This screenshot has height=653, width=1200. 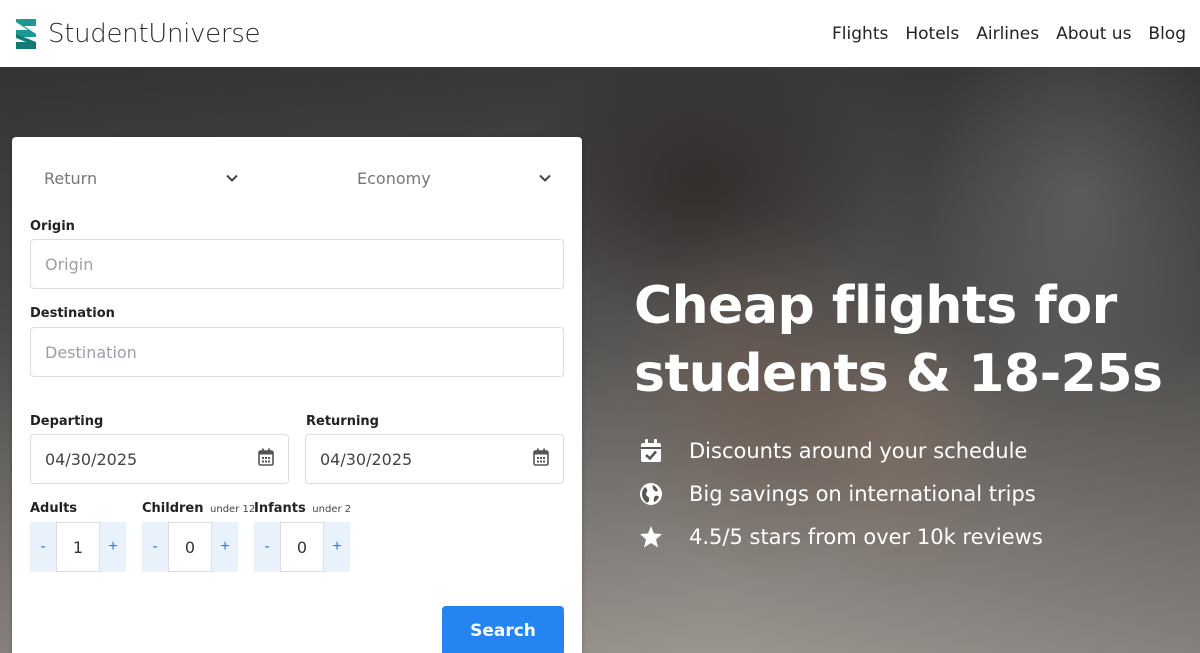 I want to click on cabin-class-select: Economy, so click(x=454, y=178).